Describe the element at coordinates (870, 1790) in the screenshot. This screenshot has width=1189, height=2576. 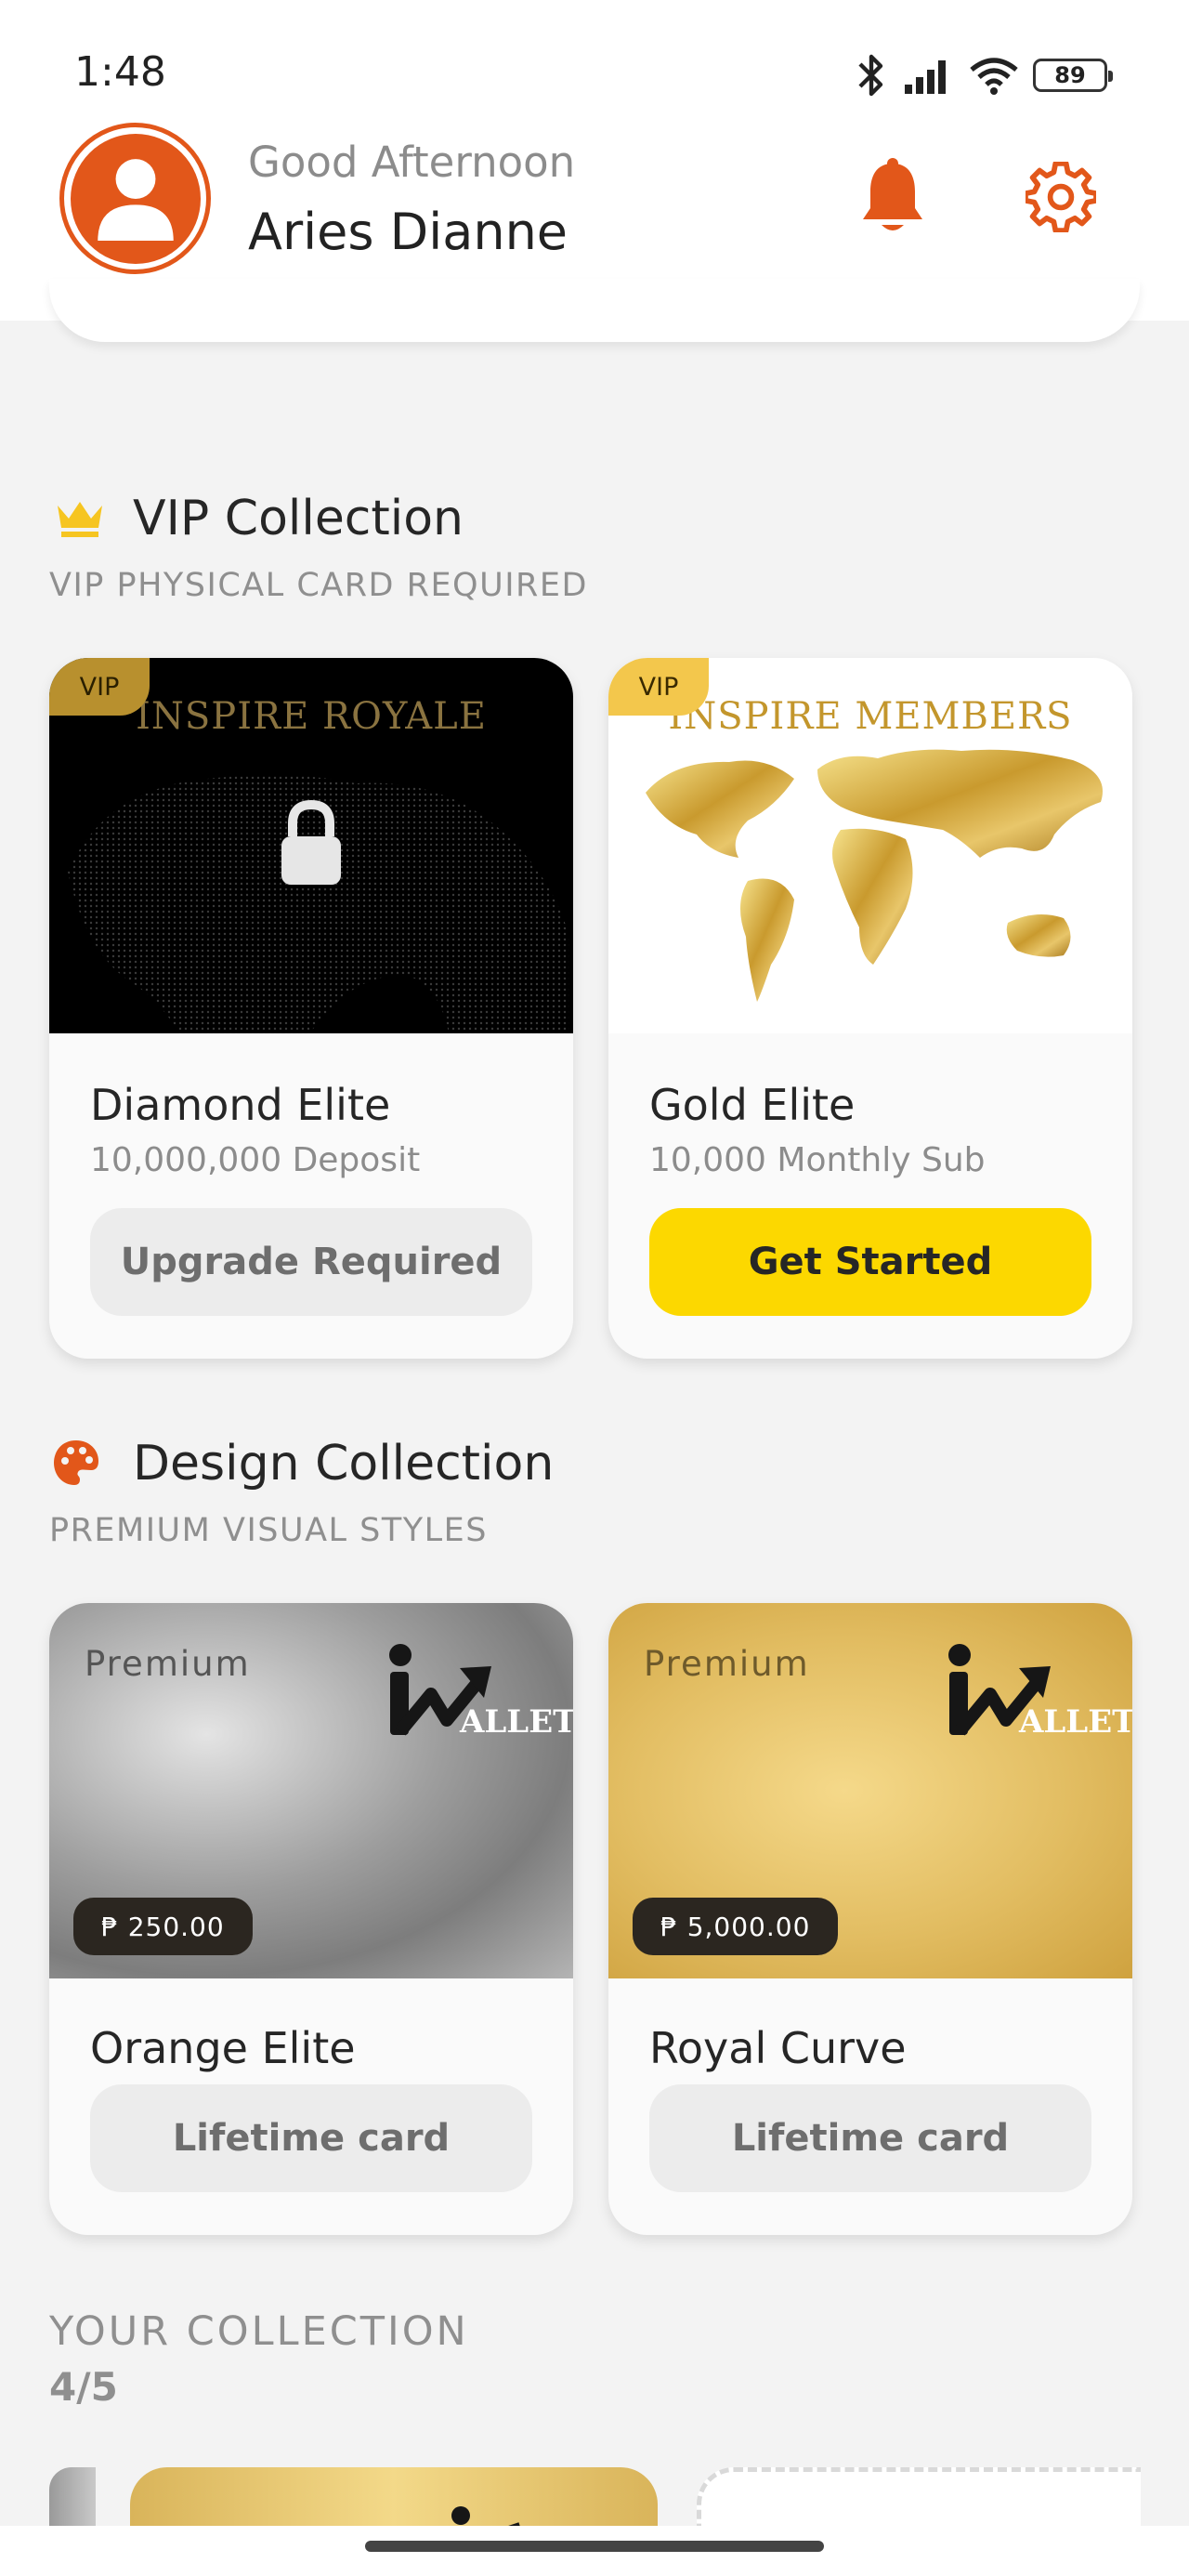
I see `card-image-gold: Premium ALLET ₱ 5,000.00` at that location.